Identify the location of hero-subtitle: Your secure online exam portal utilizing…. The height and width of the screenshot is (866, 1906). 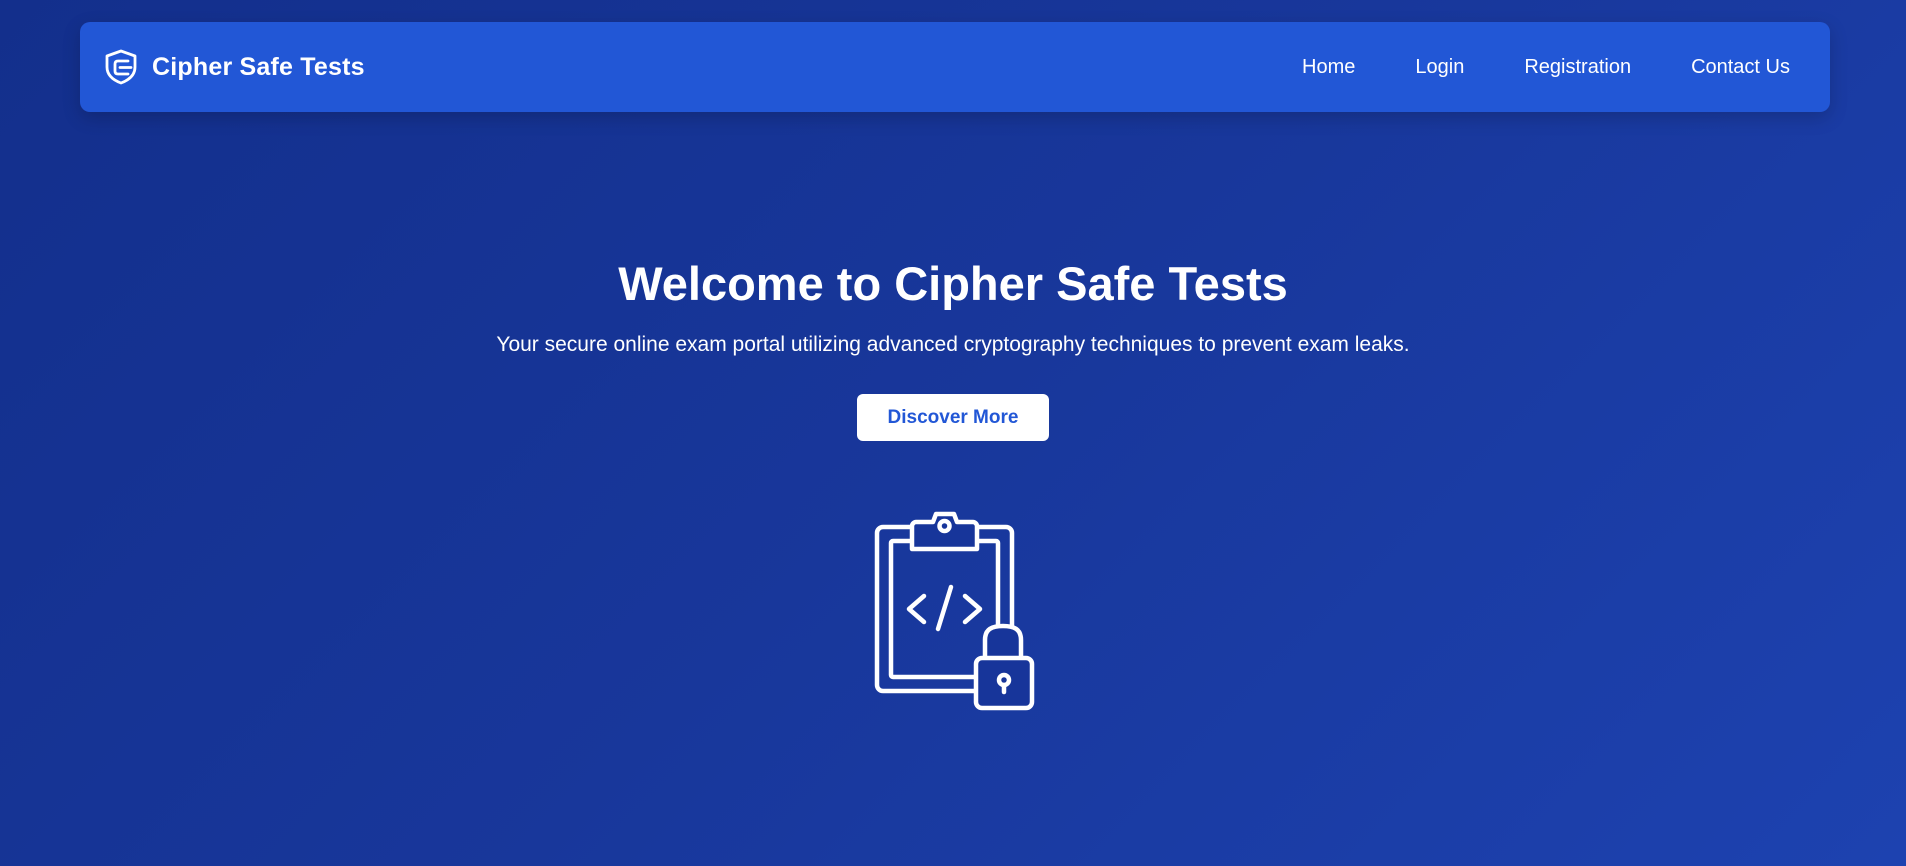
(953, 344).